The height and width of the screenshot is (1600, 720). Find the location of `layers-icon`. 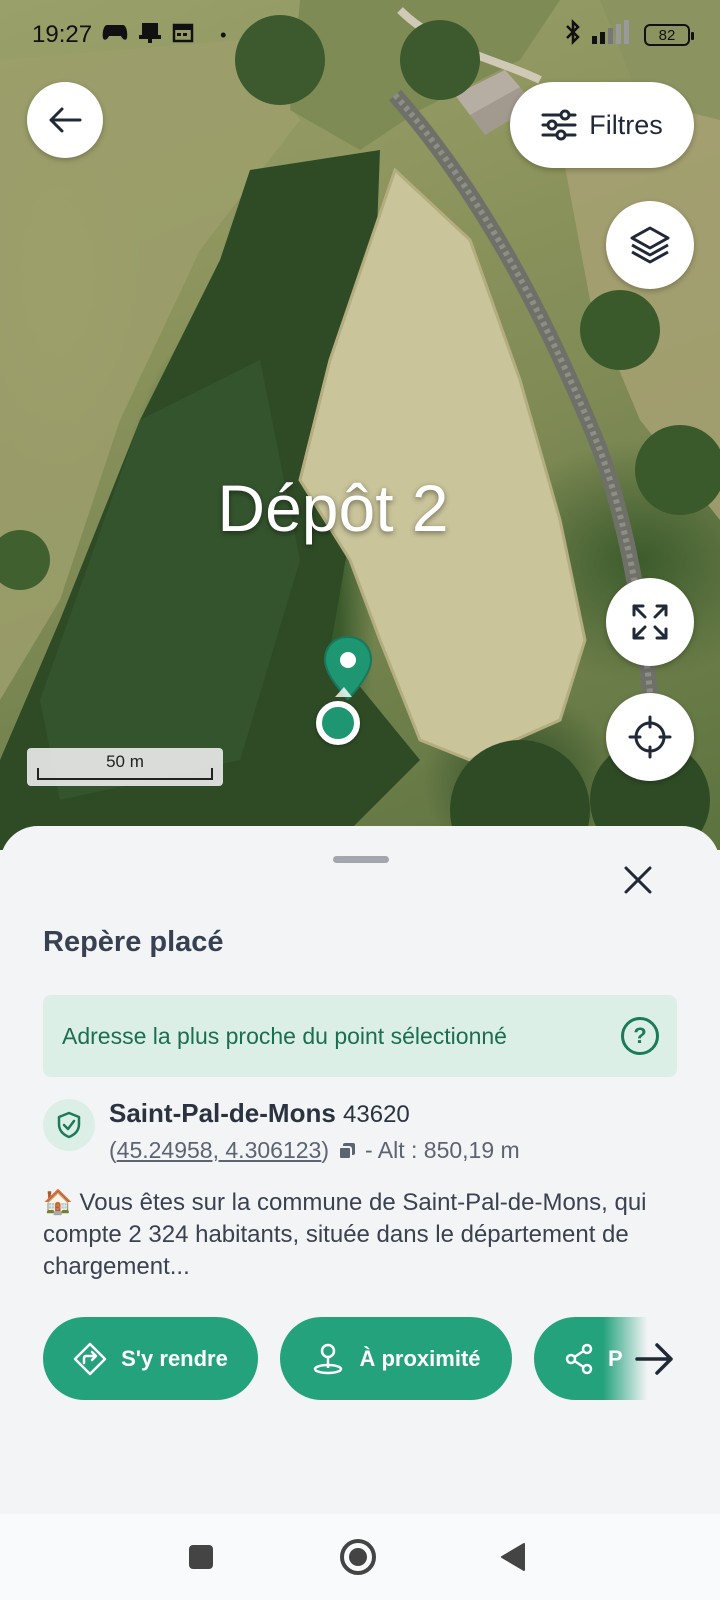

layers-icon is located at coordinates (650, 245).